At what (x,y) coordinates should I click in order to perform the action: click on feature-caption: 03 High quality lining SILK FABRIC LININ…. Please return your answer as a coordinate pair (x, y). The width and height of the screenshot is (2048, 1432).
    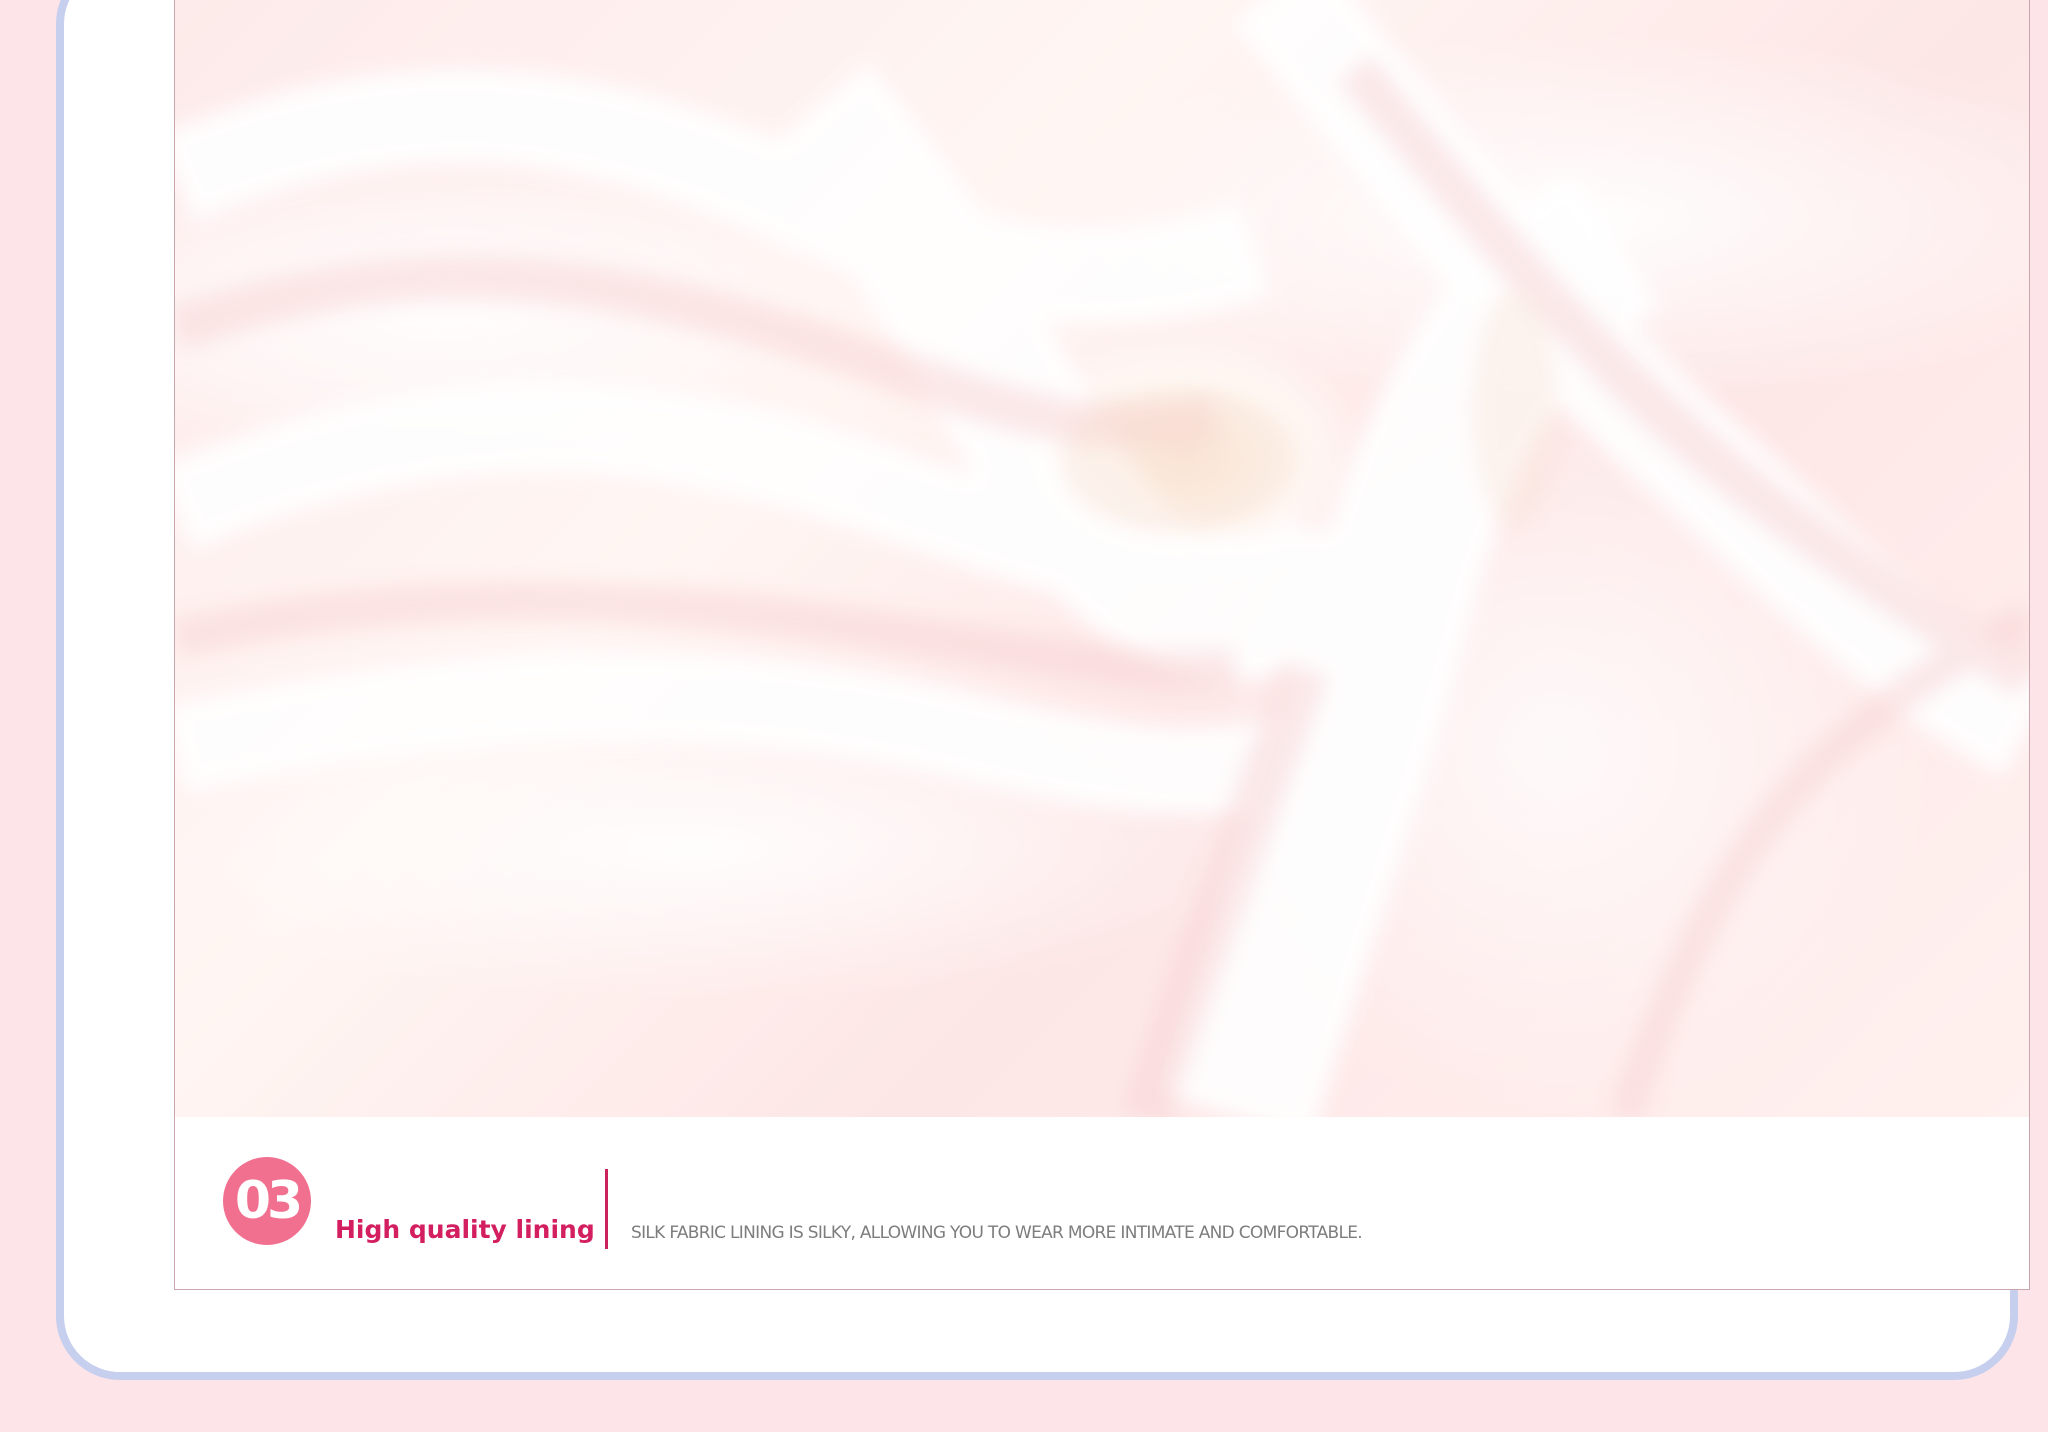
    Looking at the image, I should click on (1102, 1203).